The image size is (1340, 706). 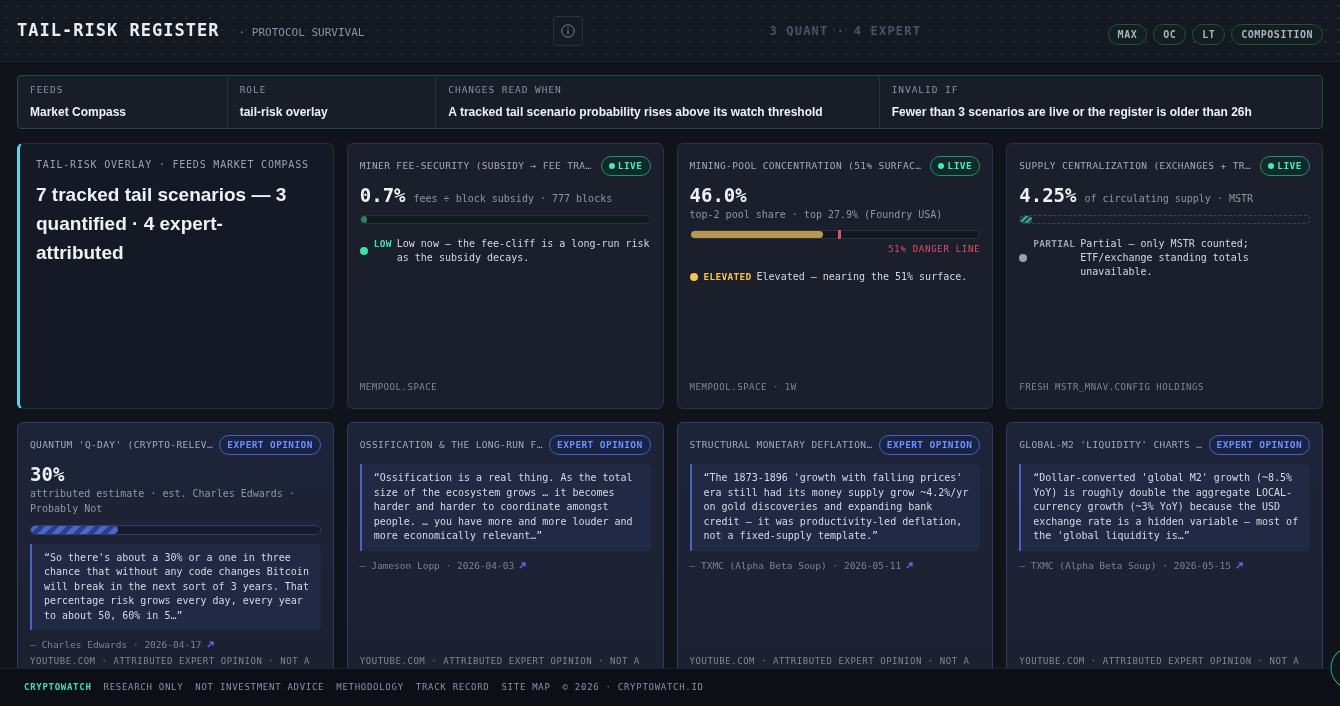 What do you see at coordinates (143, 687) in the screenshot?
I see `footer-note: RESEARCH ONLY` at bounding box center [143, 687].